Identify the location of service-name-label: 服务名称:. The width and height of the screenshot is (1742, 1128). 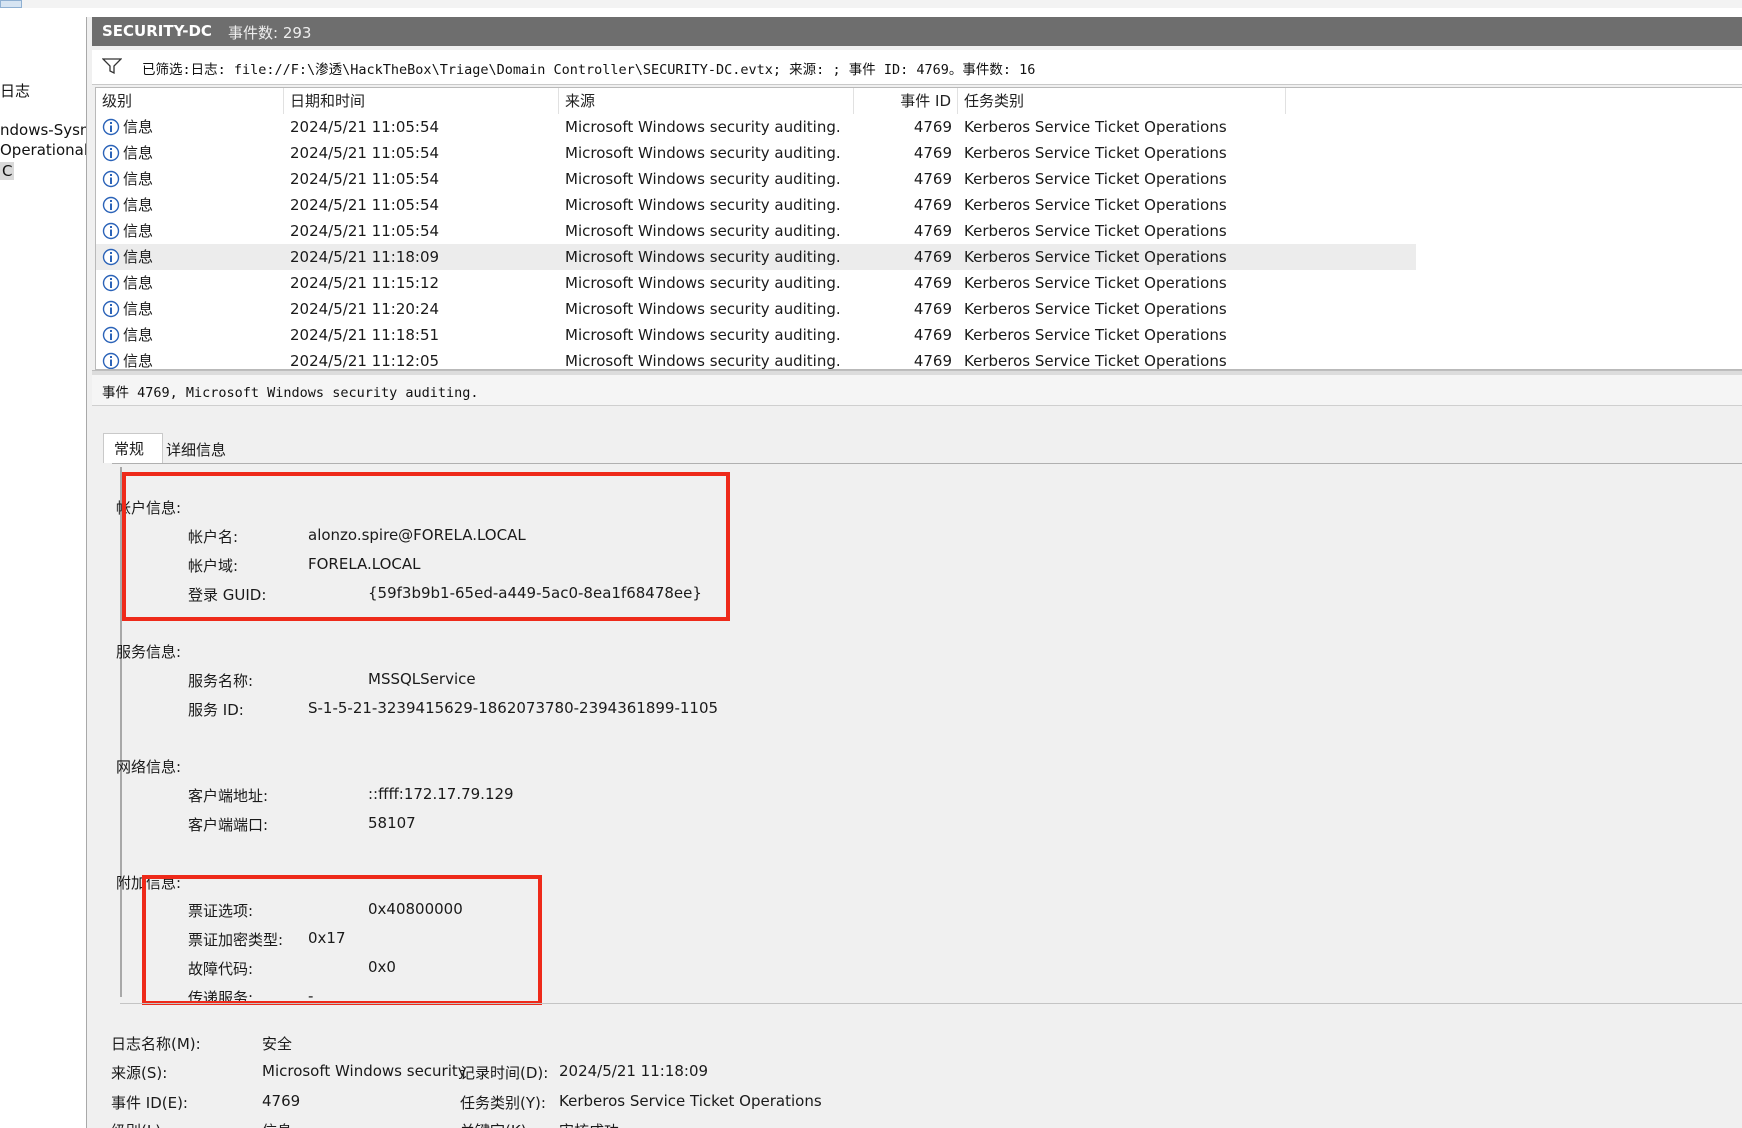
(221, 681).